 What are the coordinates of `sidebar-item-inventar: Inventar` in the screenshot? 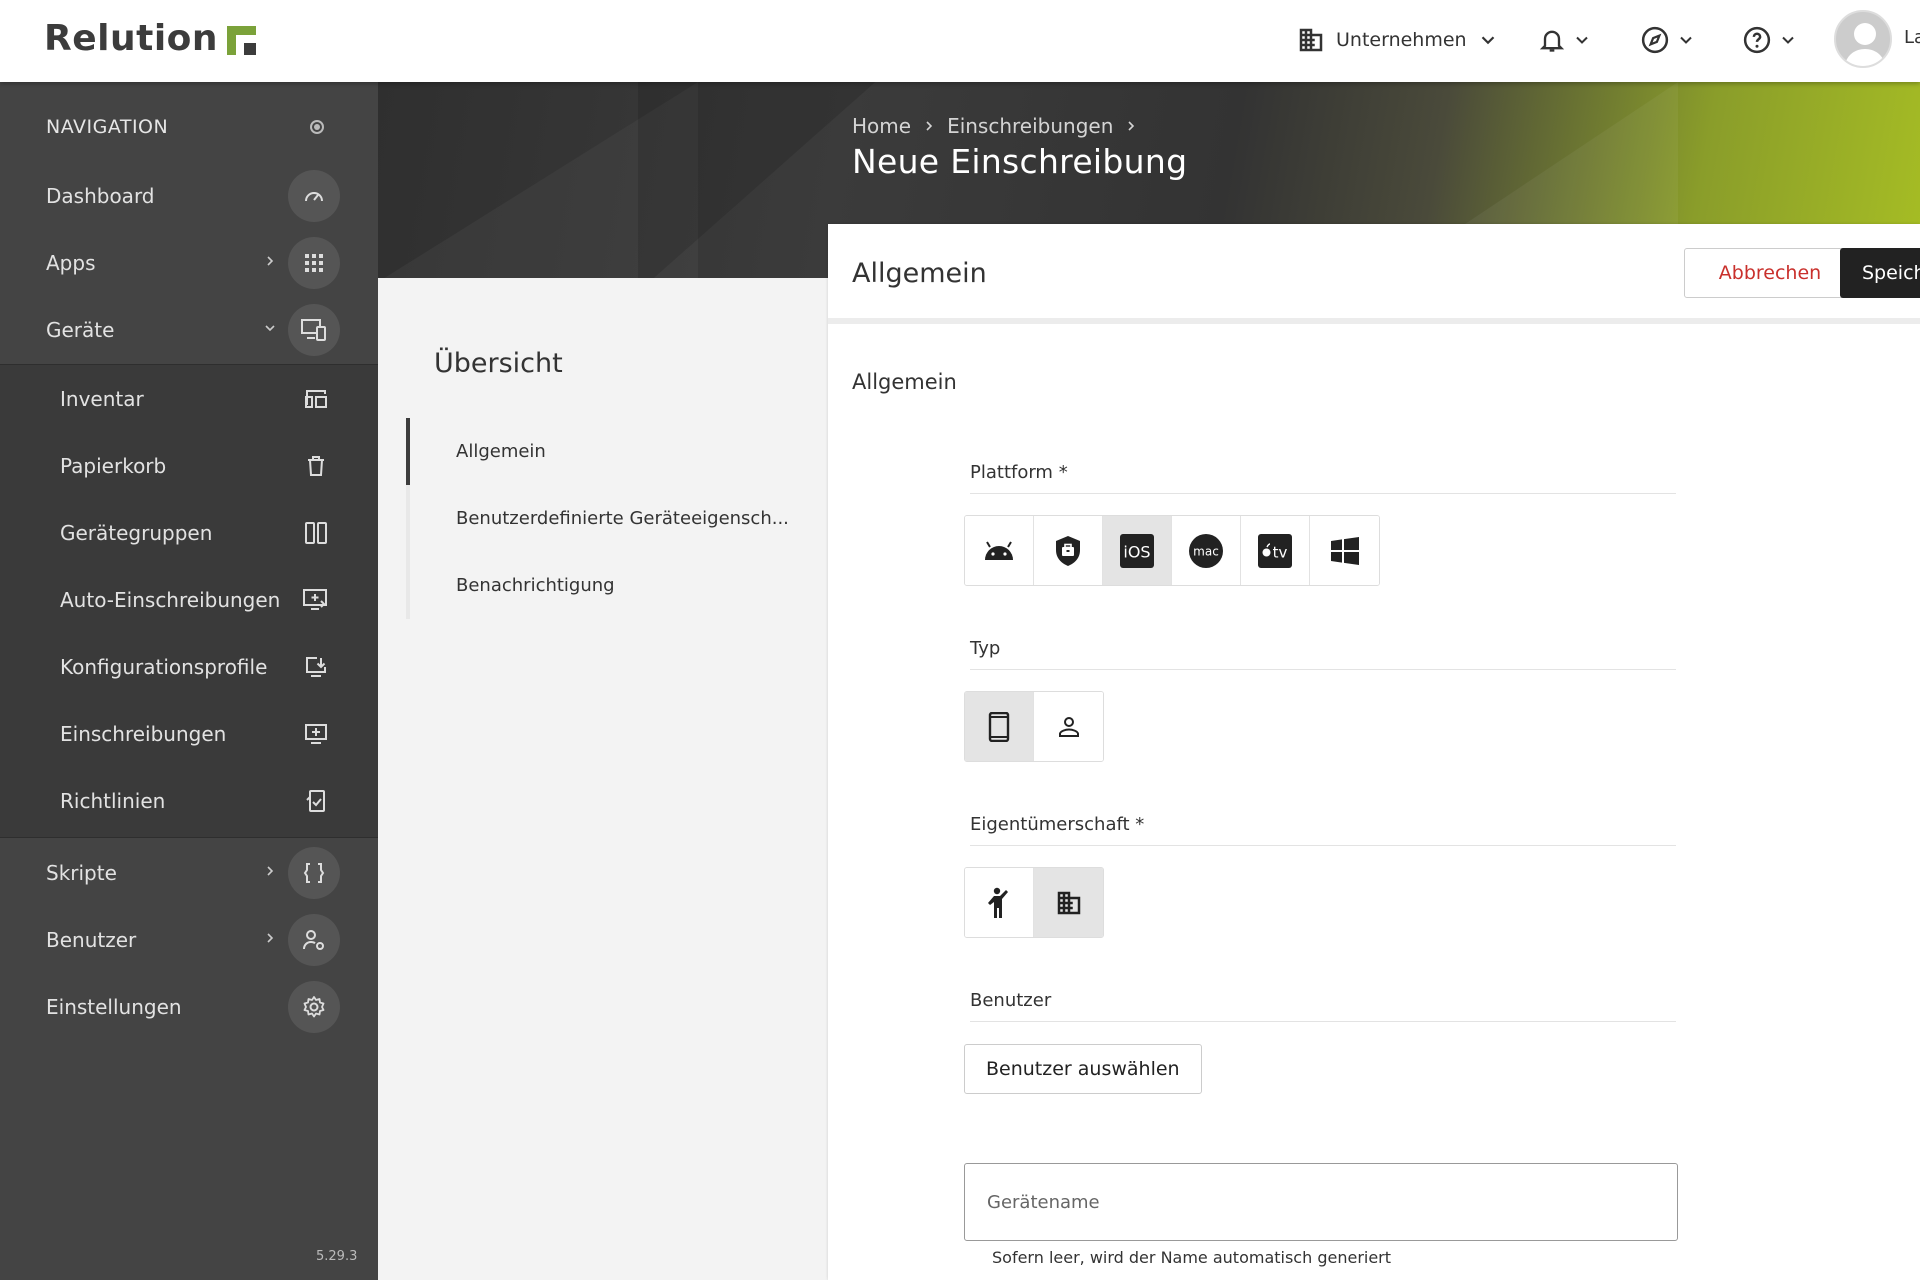 It's located at (189, 398).